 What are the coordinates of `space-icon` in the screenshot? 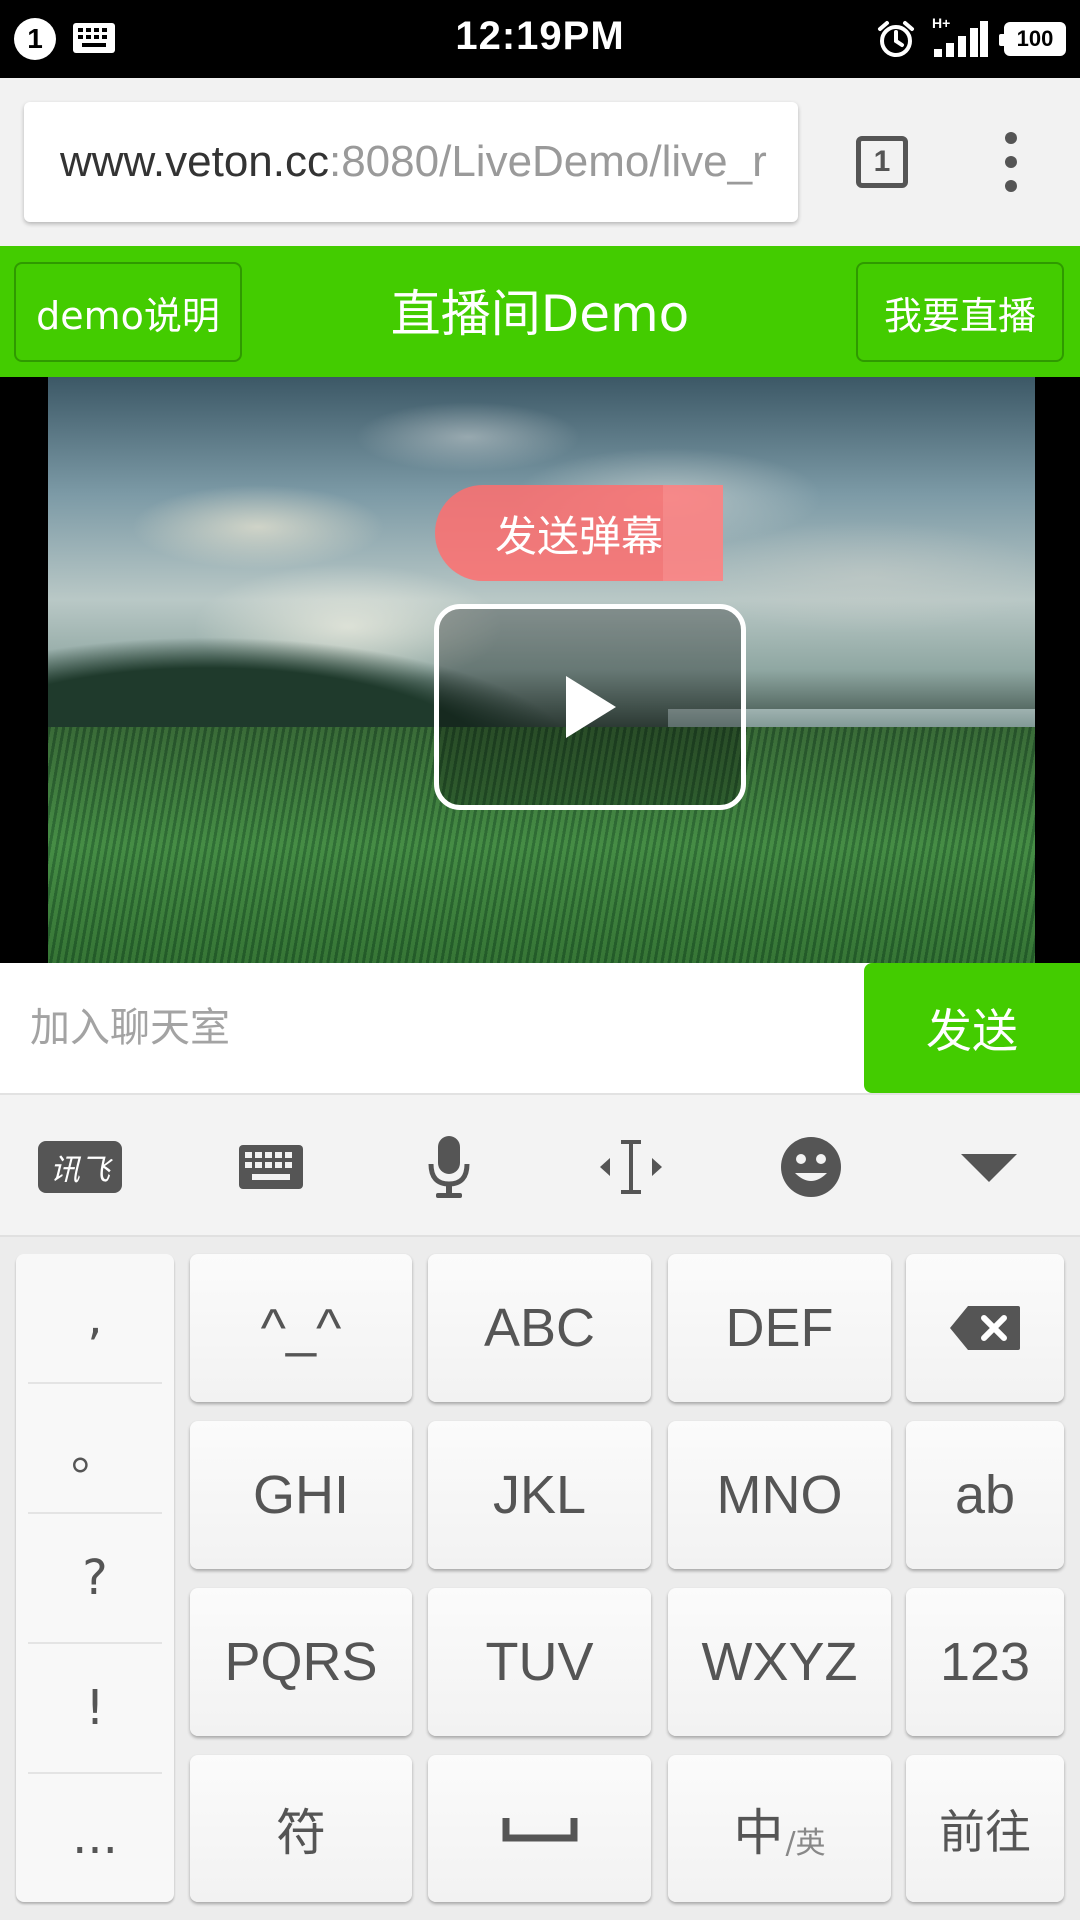 It's located at (539, 1829).